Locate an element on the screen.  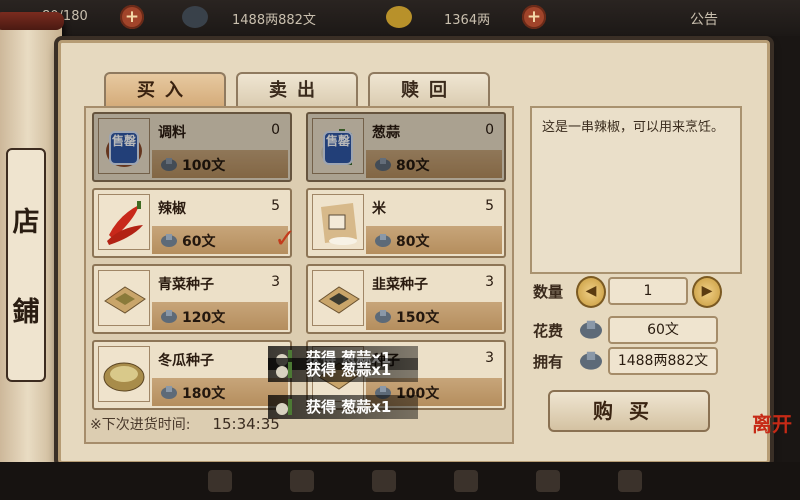
item-name: 米 is located at coordinates (379, 209).